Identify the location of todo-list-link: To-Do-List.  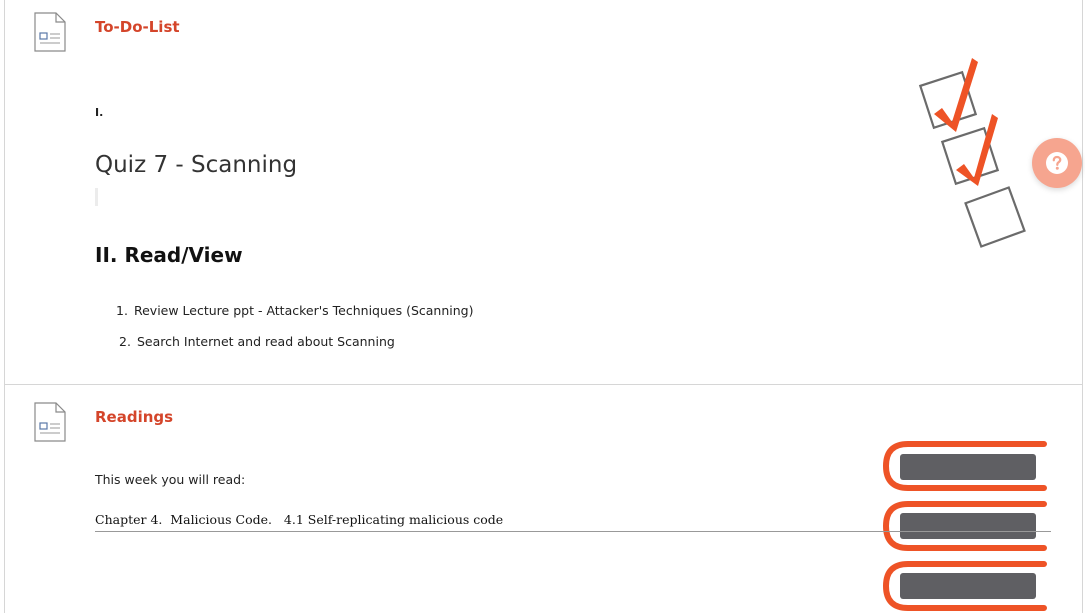
(137, 27).